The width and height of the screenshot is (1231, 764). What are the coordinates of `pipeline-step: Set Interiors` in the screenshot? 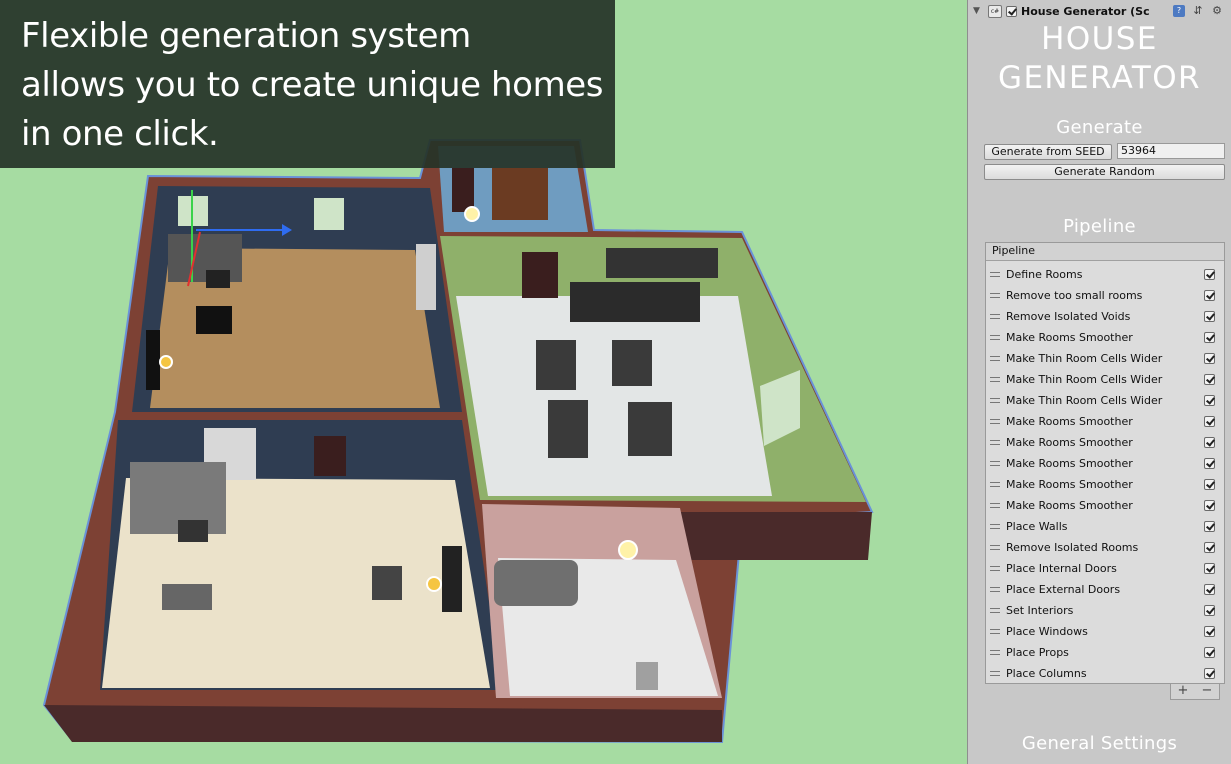 It's located at (1105, 610).